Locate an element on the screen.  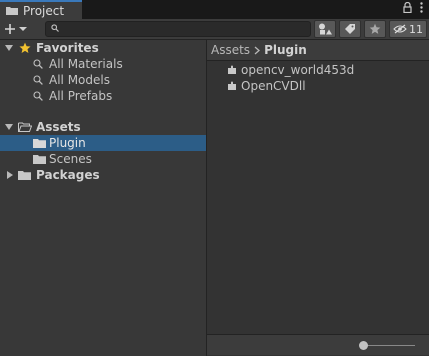
asset-item: opencv_world453d is located at coordinates (318, 70).